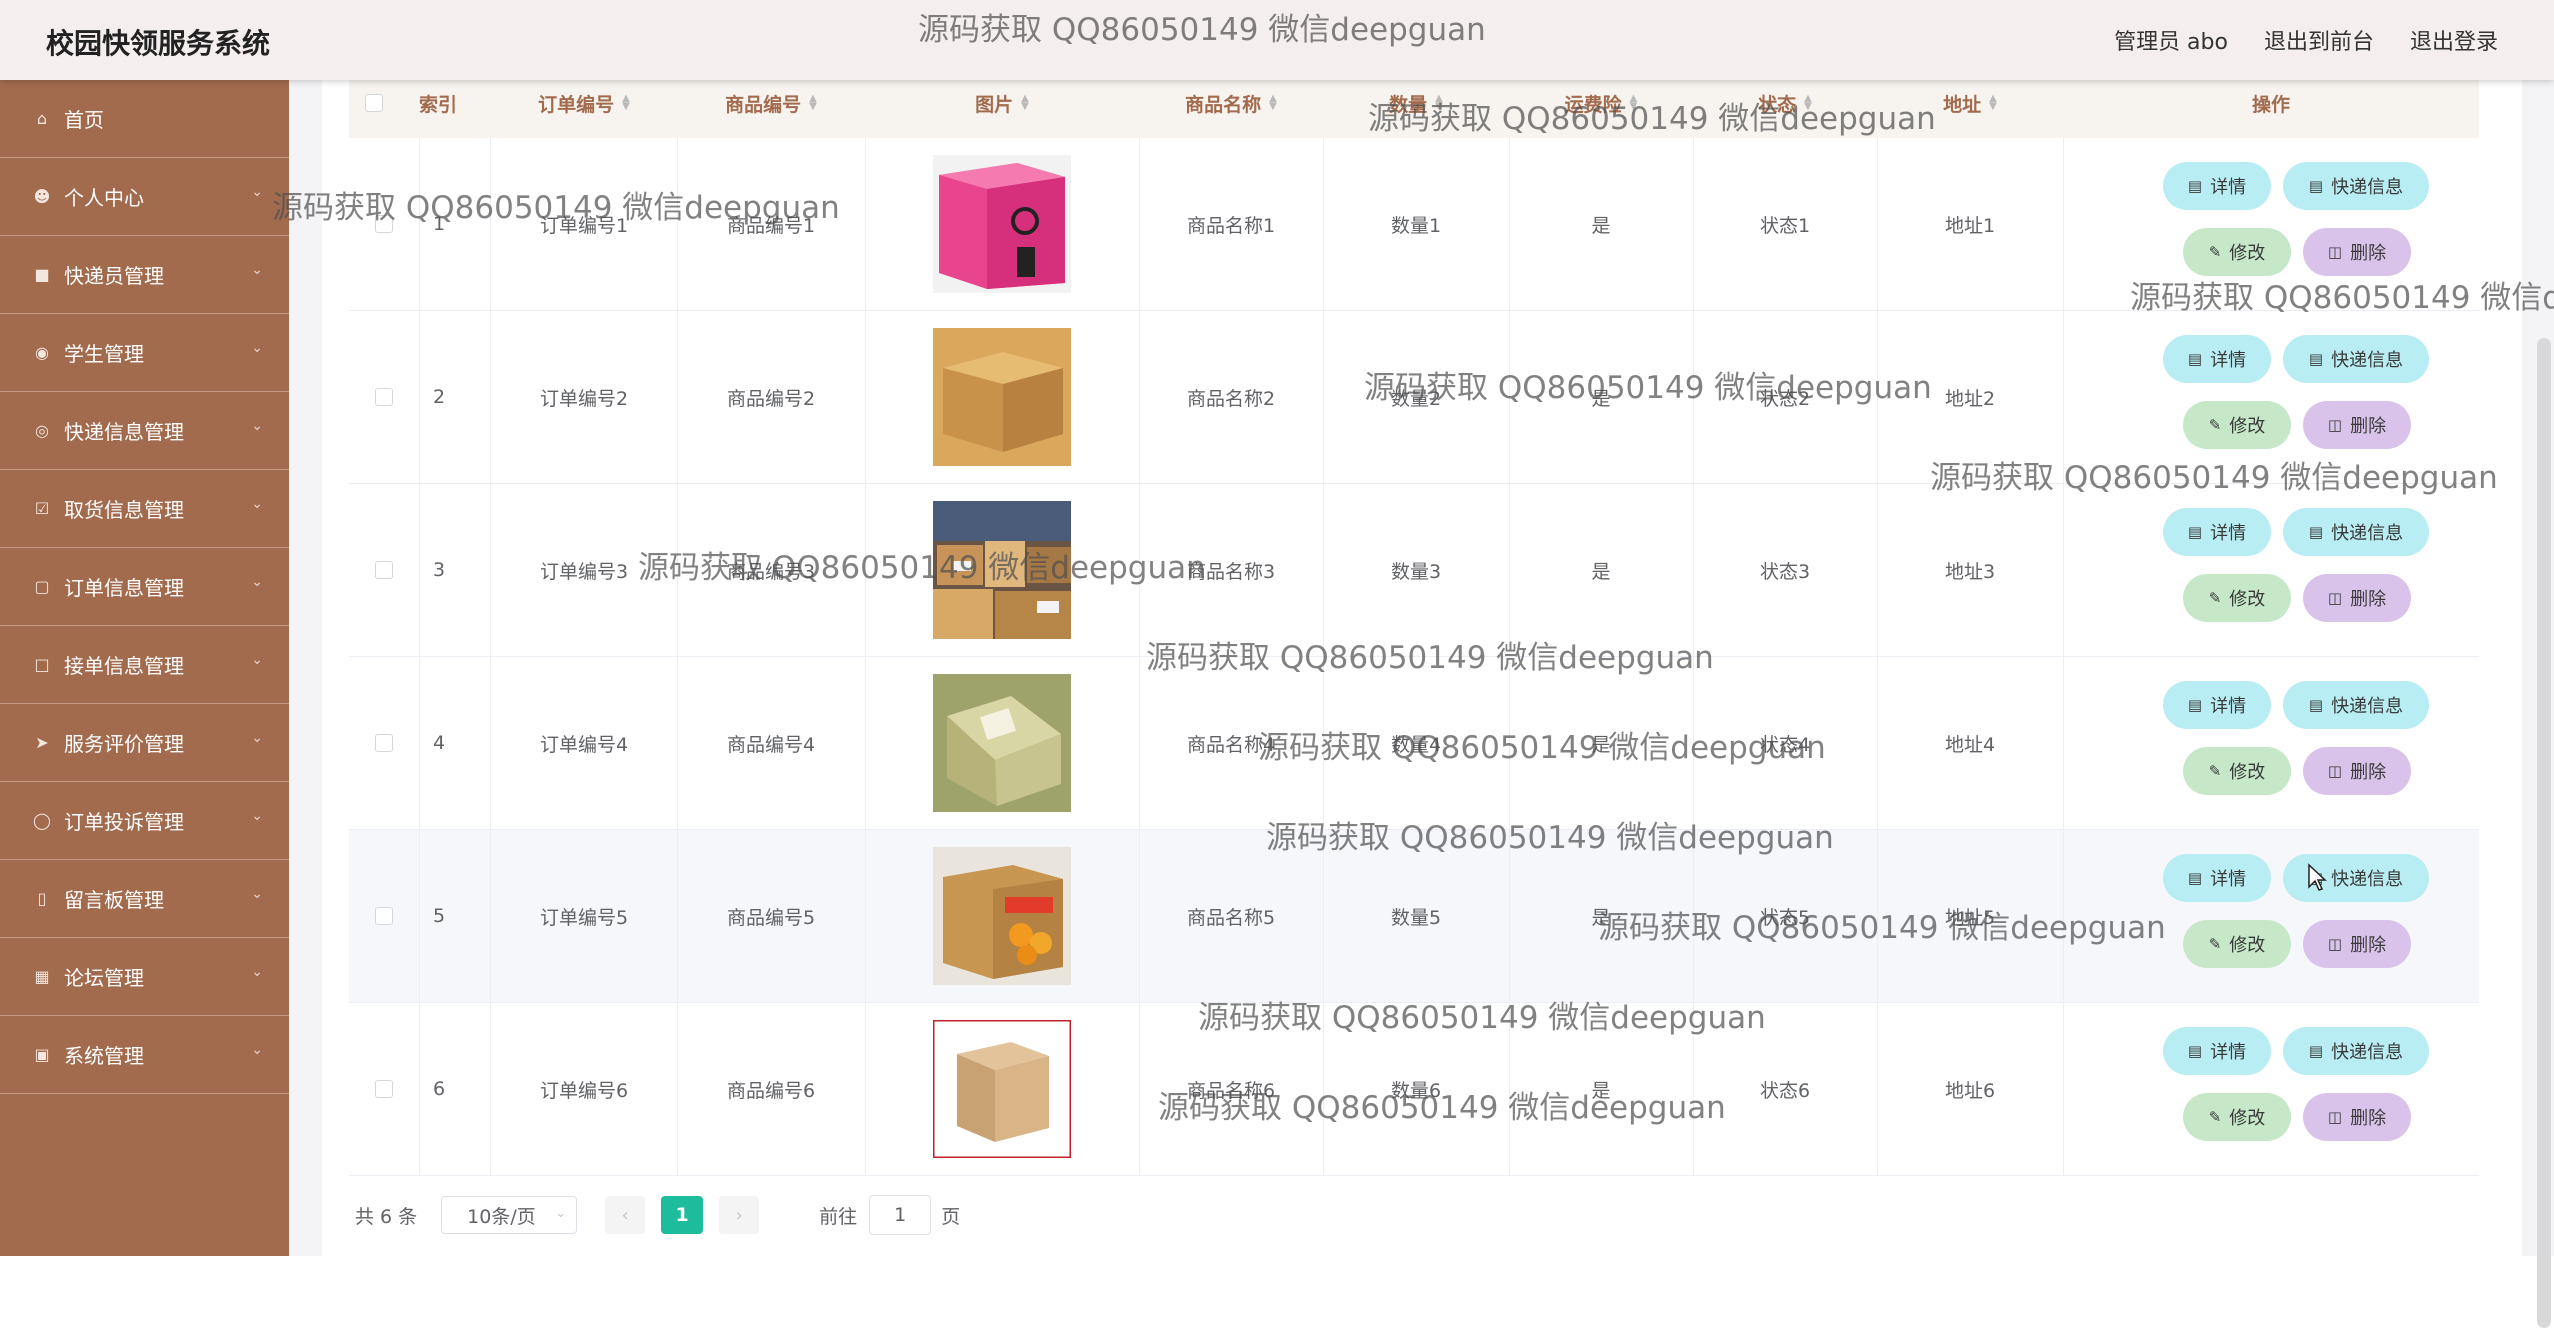 The width and height of the screenshot is (2554, 1328). I want to click on column-header: 图片 ▲ ▼, so click(1002, 103).